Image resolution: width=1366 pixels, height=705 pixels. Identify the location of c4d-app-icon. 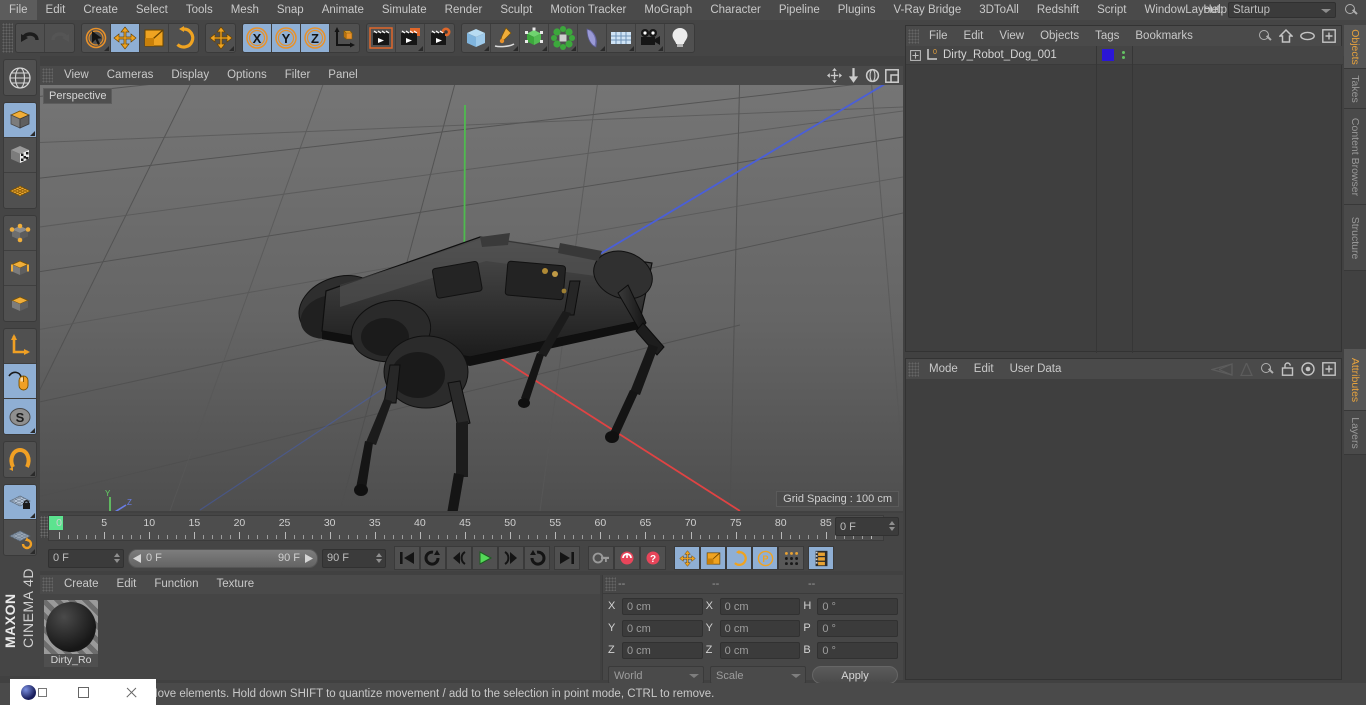
(34, 692).